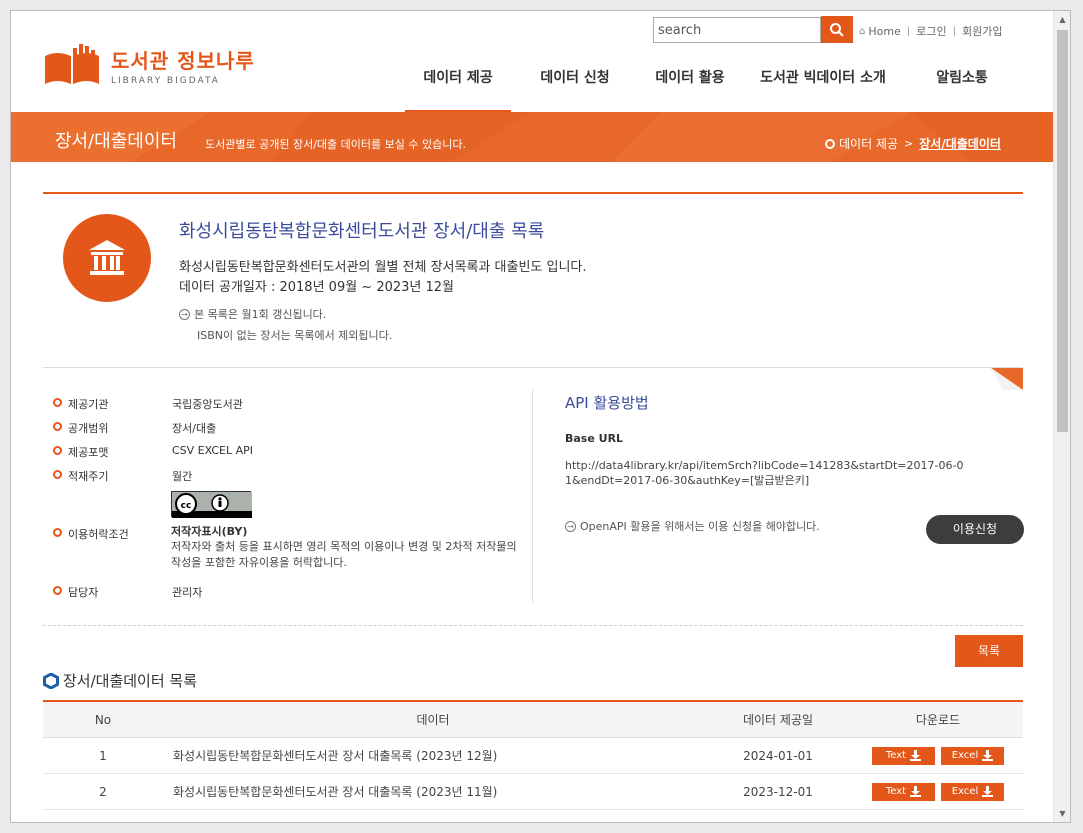  Describe the element at coordinates (116, 141) in the screenshot. I see `page-title: 장서/대출데이터` at that location.